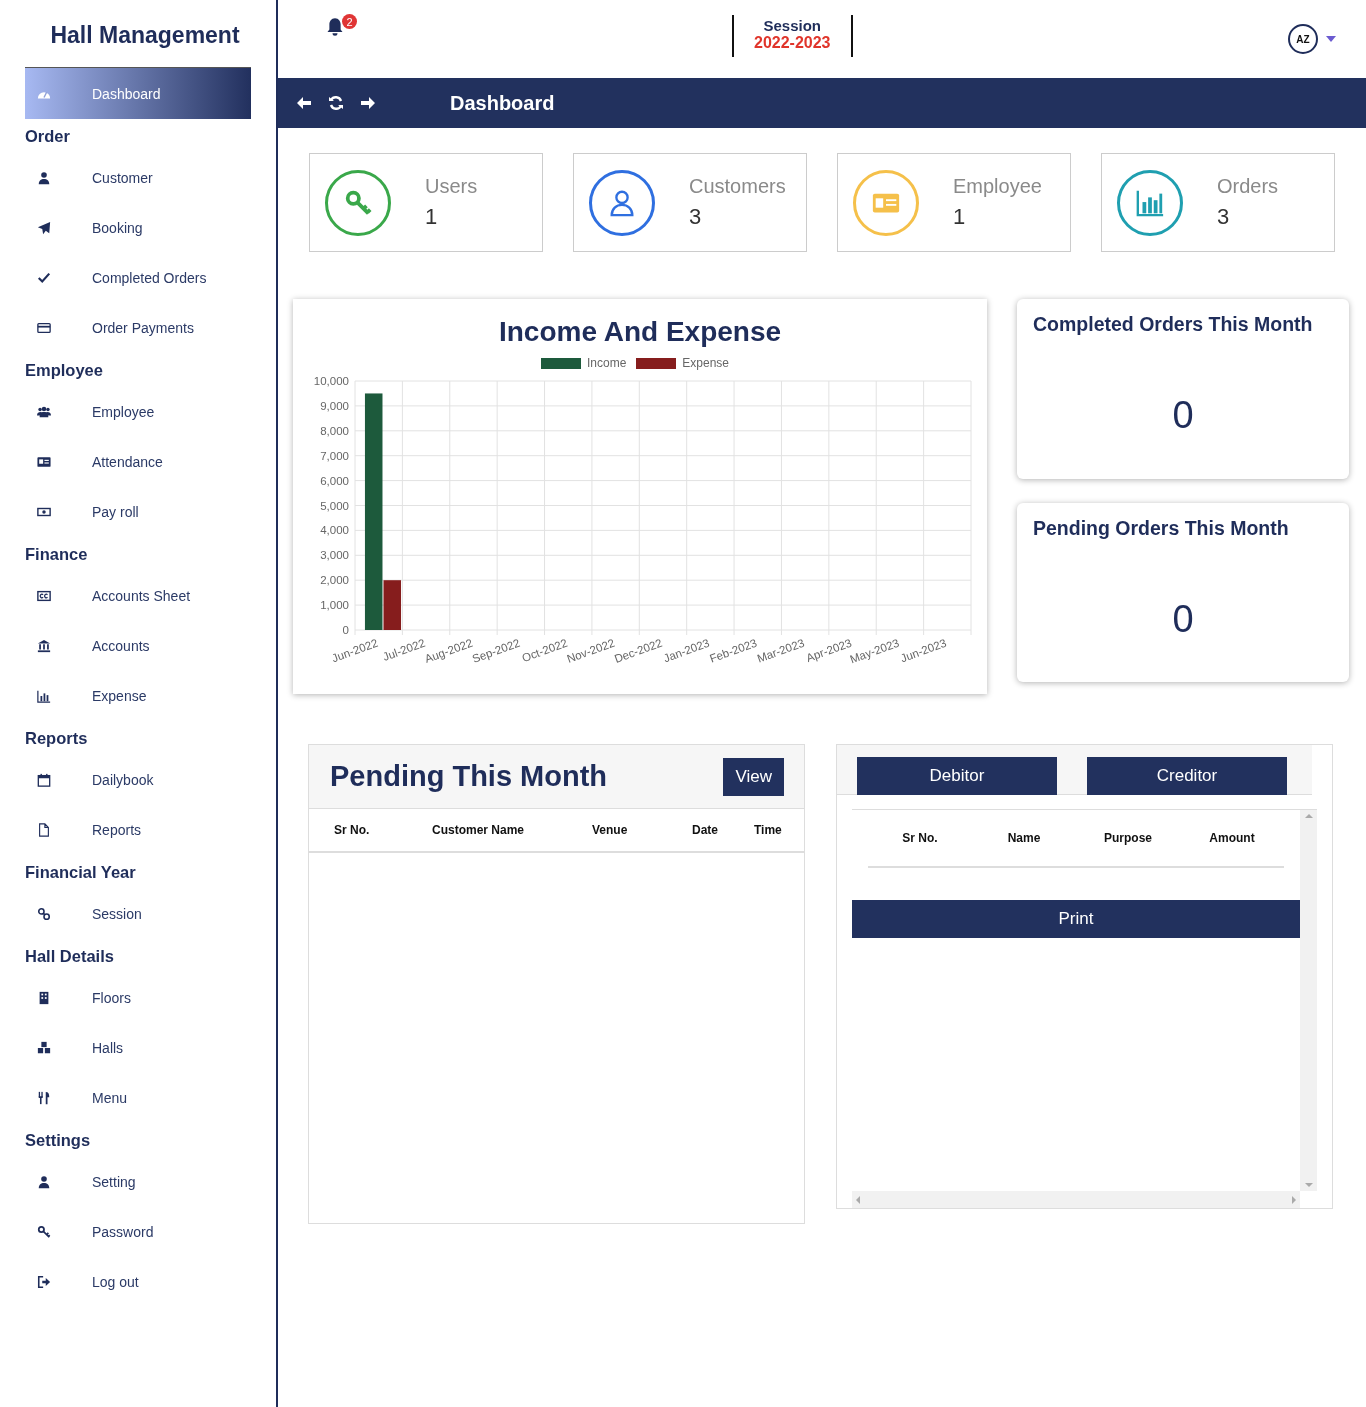 The width and height of the screenshot is (1366, 1407). Describe the element at coordinates (44, 830) in the screenshot. I see `file-icon` at that location.